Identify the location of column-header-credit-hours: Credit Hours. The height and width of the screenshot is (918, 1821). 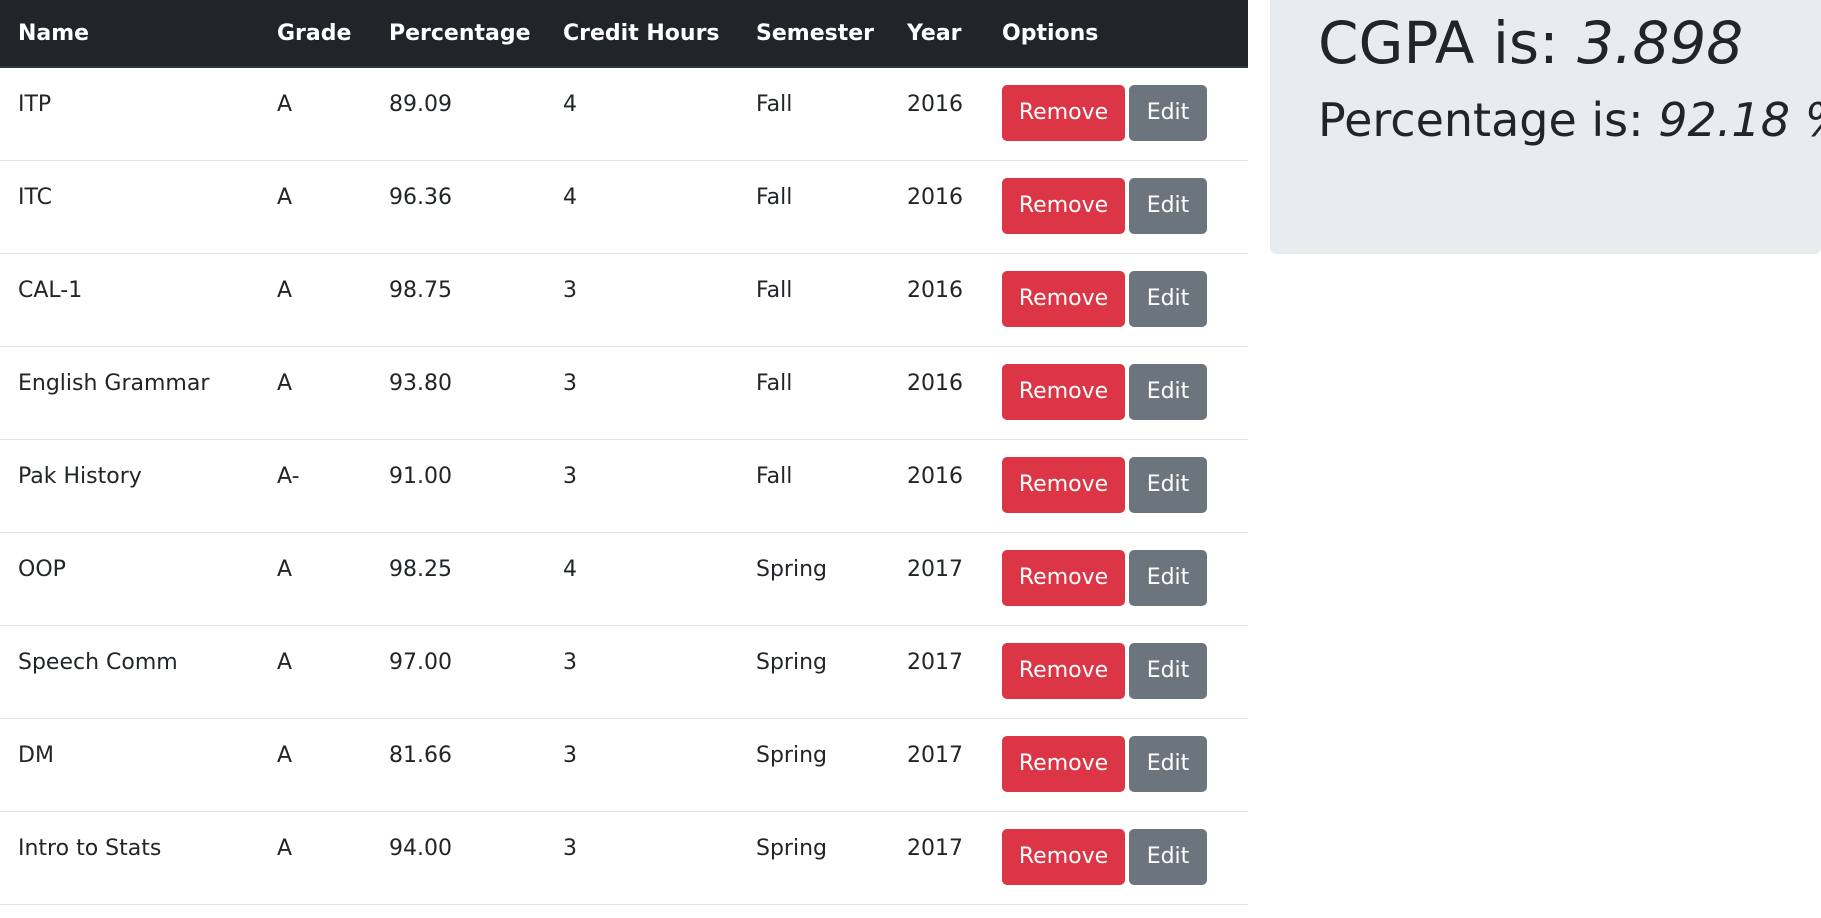
(641, 34).